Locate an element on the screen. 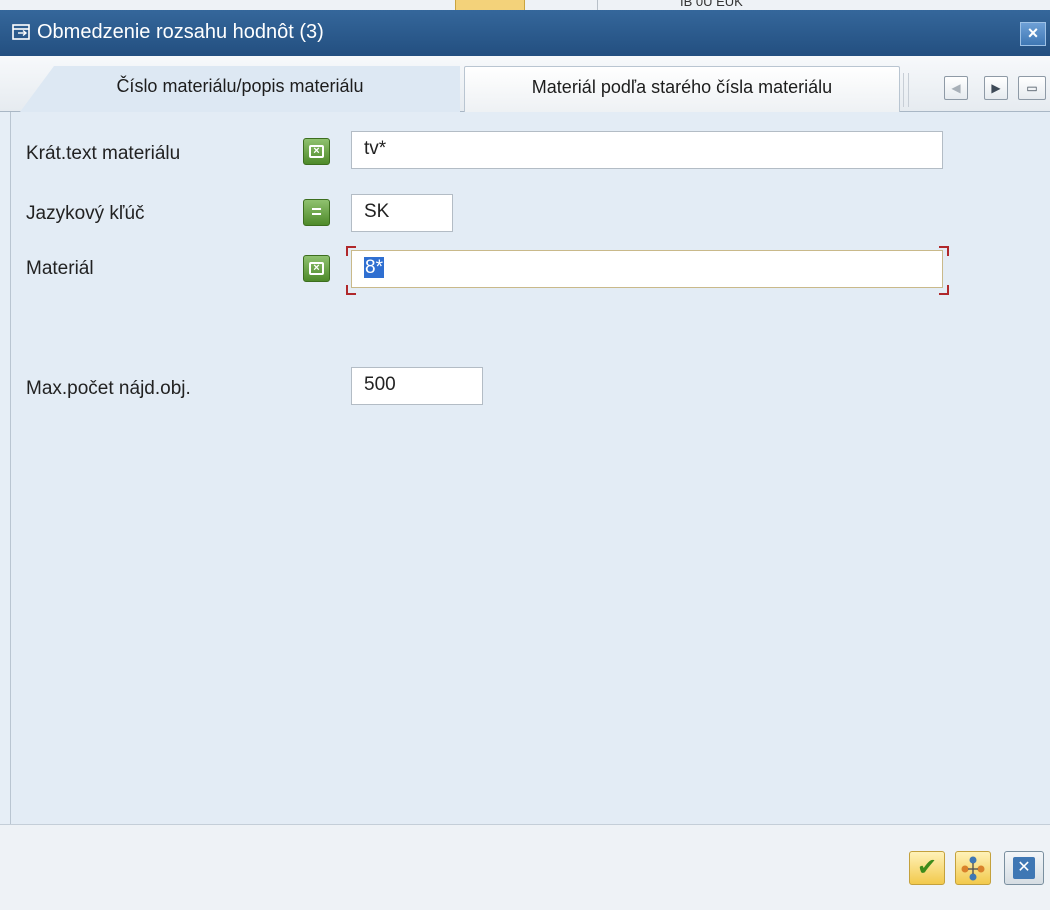 The height and width of the screenshot is (910, 1050). tab-label: Materiál podľa starého čísla materiálu is located at coordinates (682, 87).